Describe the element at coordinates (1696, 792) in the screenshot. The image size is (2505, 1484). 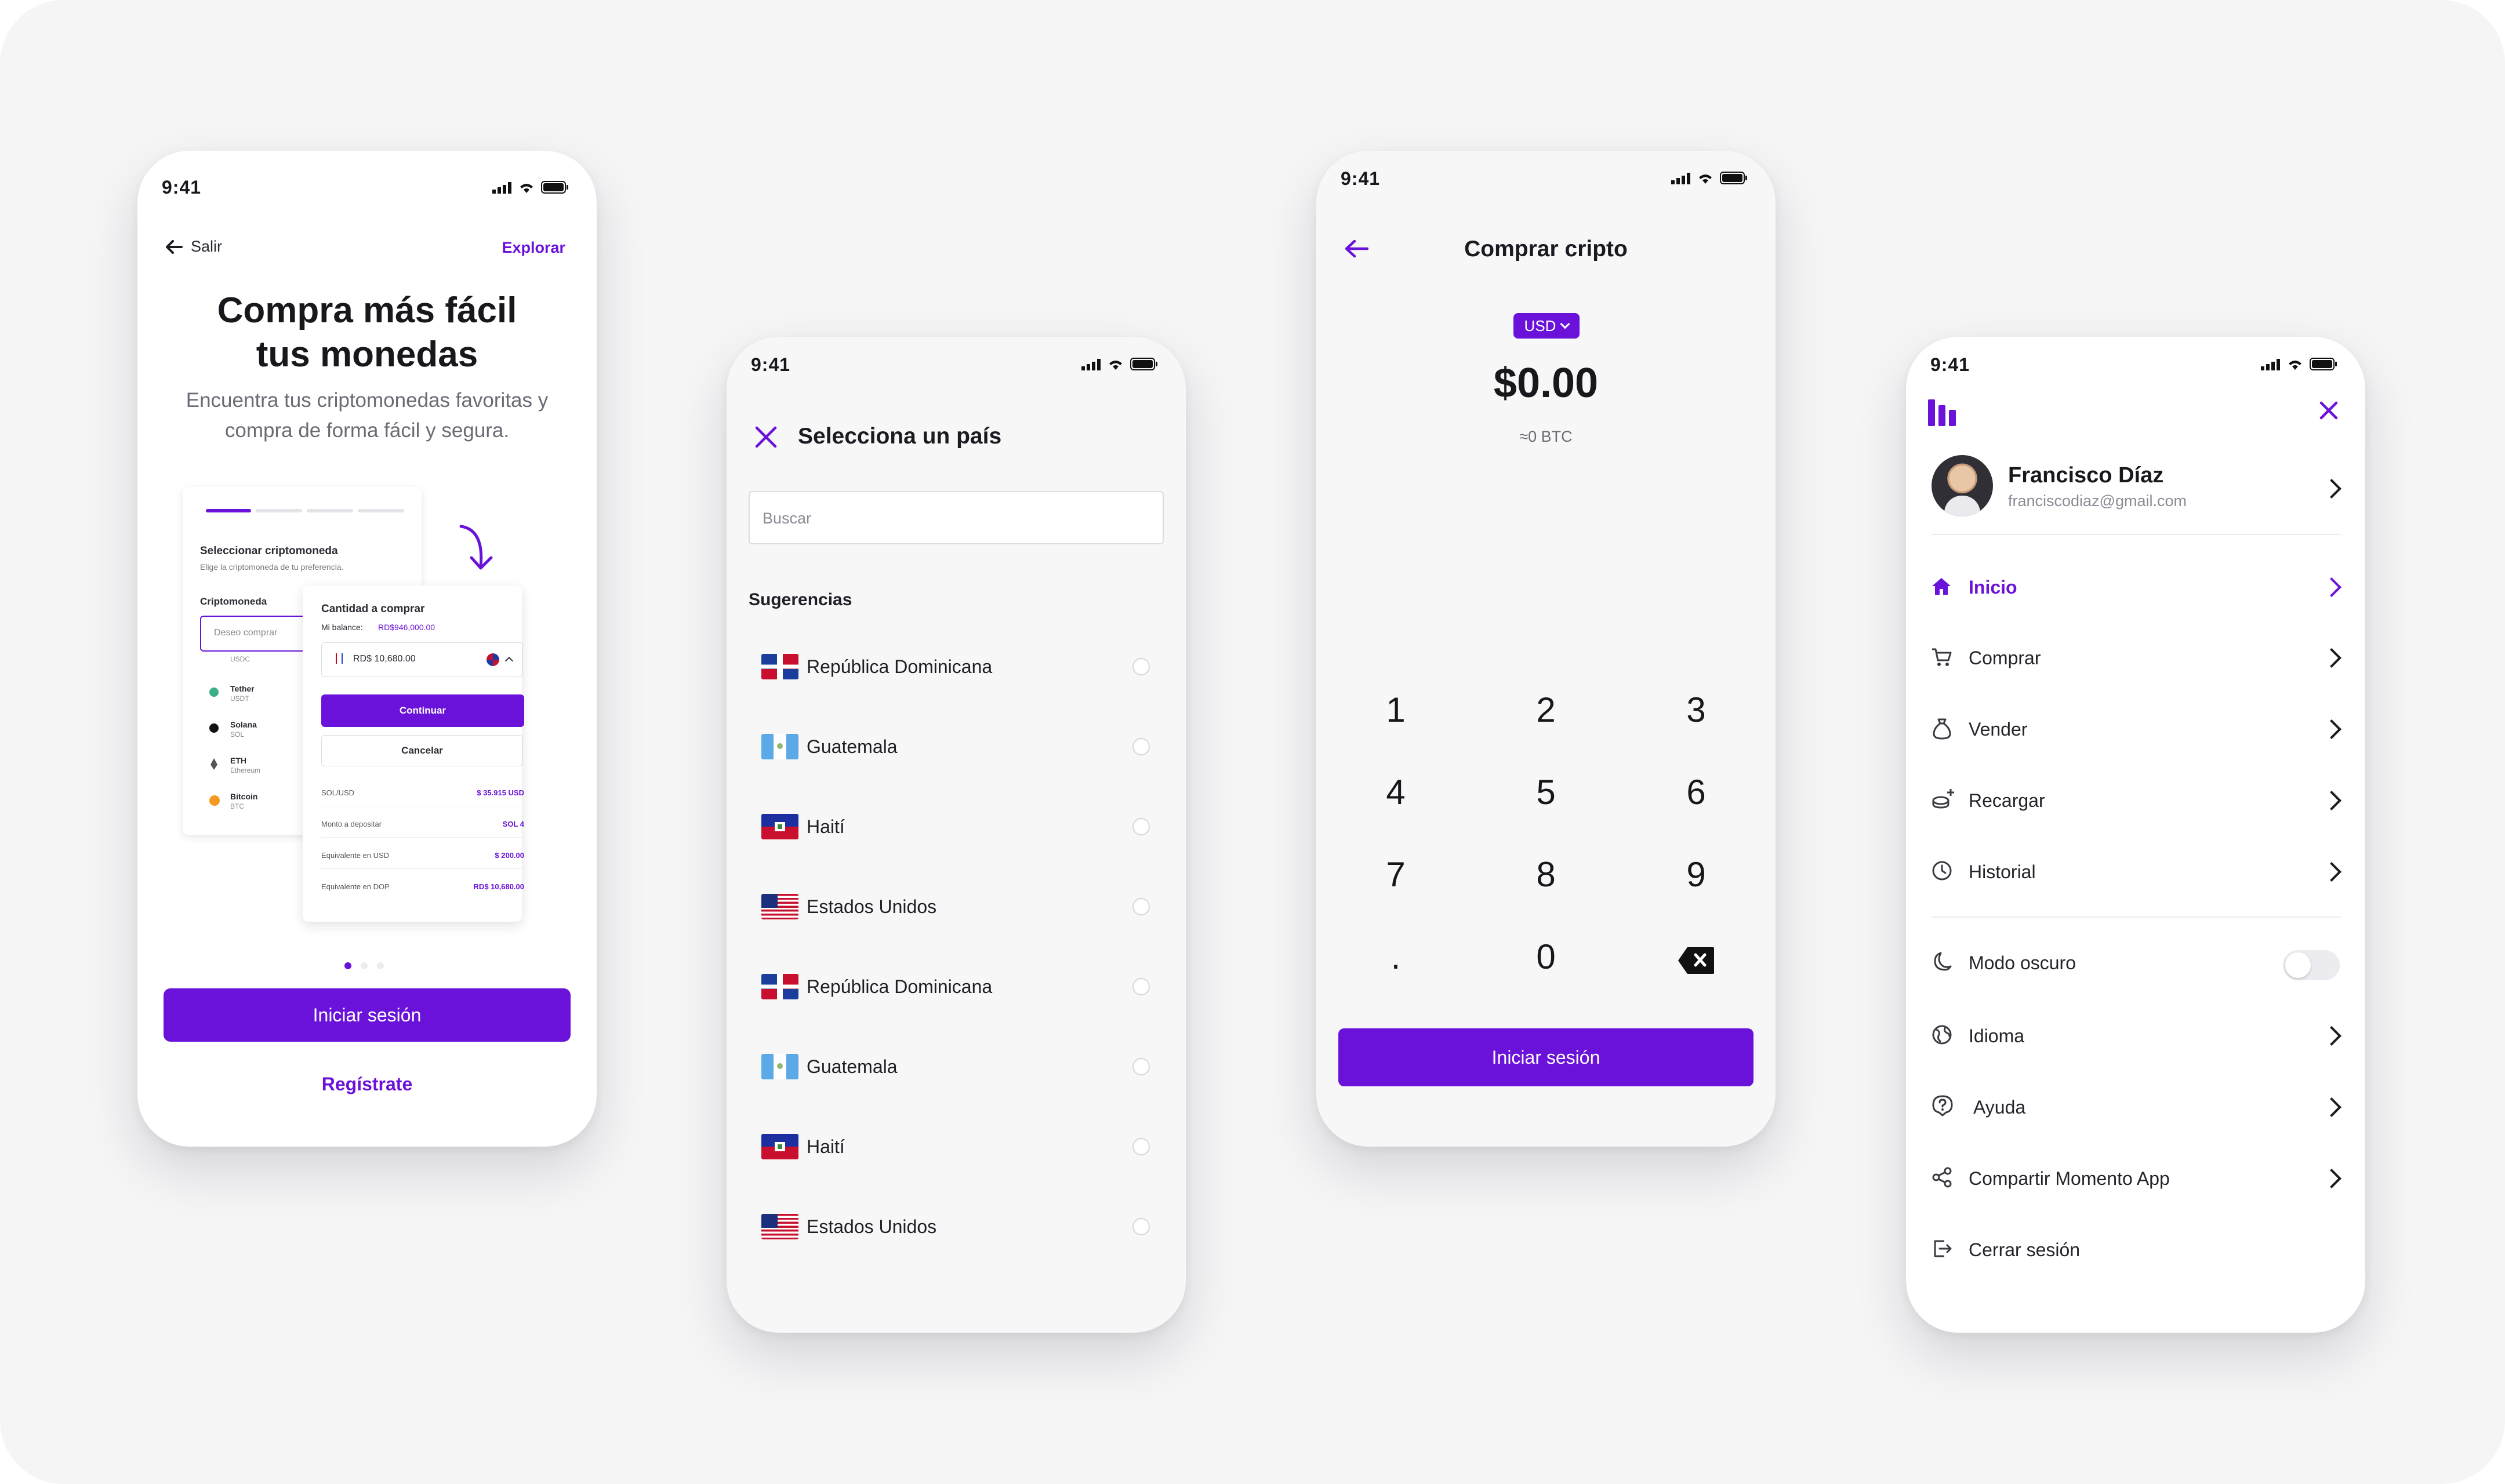
I see `key-6: 6` at that location.